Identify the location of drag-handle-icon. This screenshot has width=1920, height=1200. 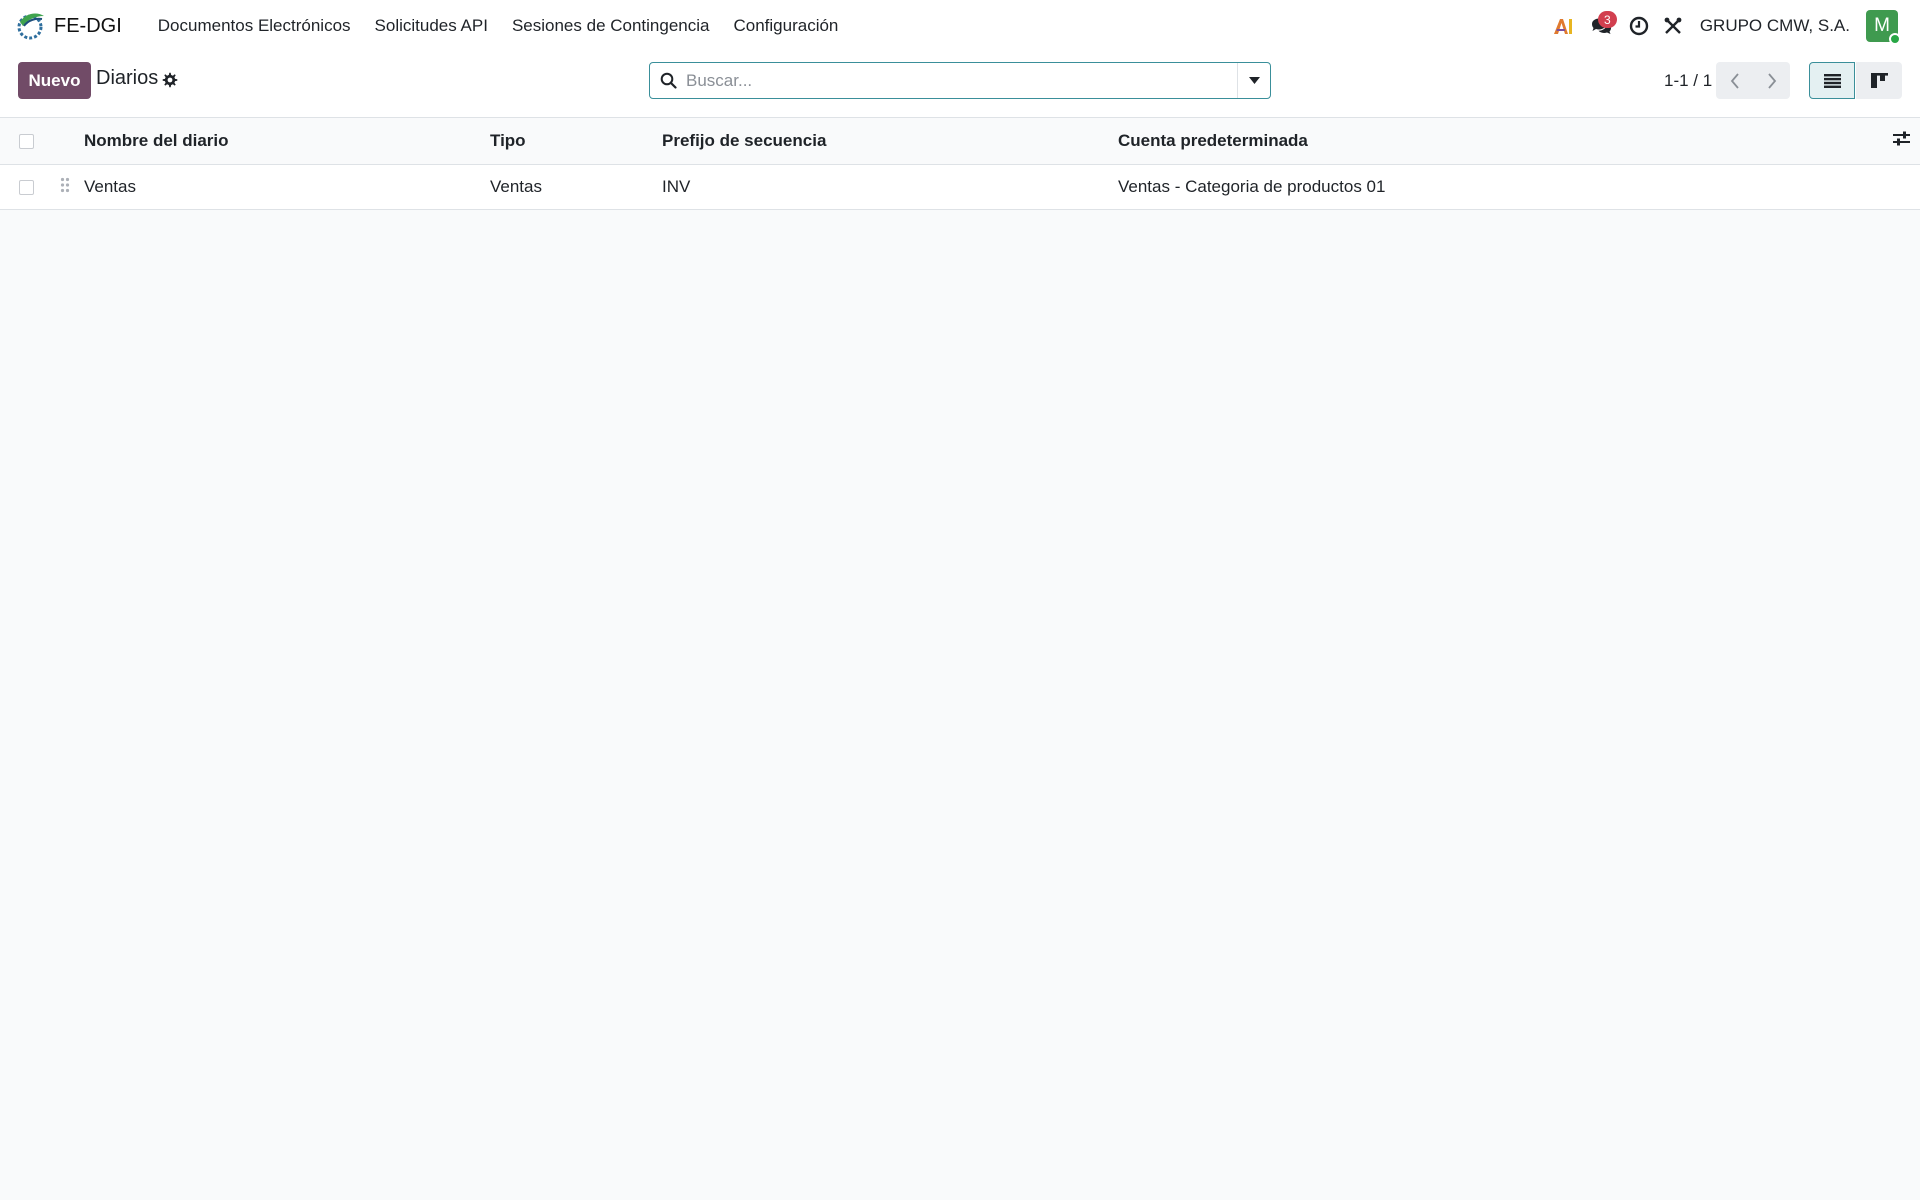
(65, 187).